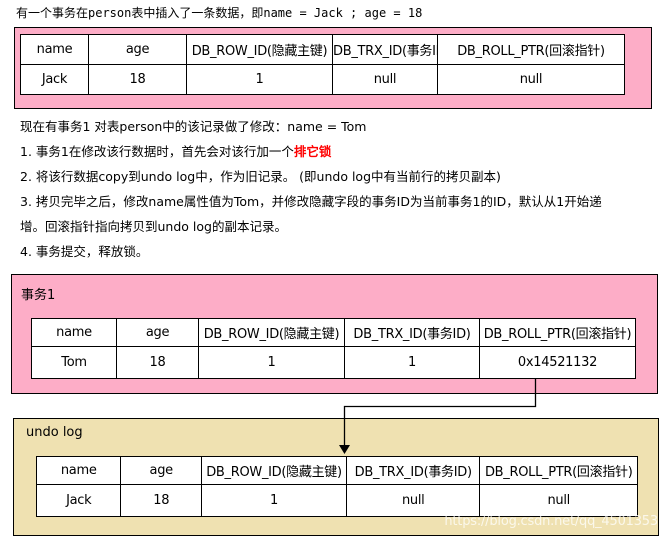 The width and height of the screenshot is (672, 544). I want to click on arrow-connector-line, so click(440, 412).